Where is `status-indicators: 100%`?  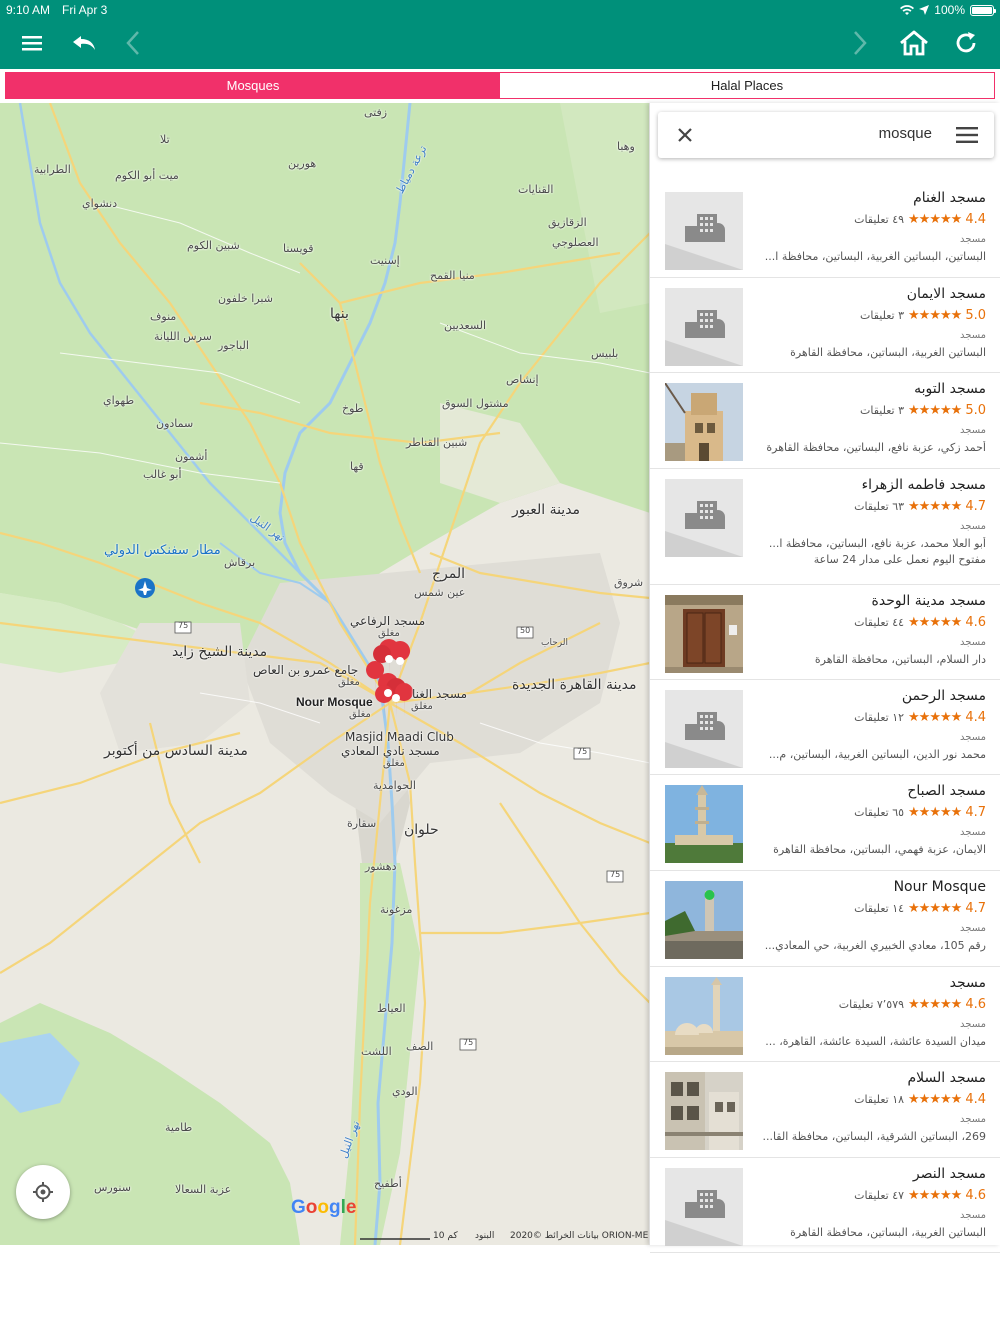 status-indicators: 100% is located at coordinates (948, 10).